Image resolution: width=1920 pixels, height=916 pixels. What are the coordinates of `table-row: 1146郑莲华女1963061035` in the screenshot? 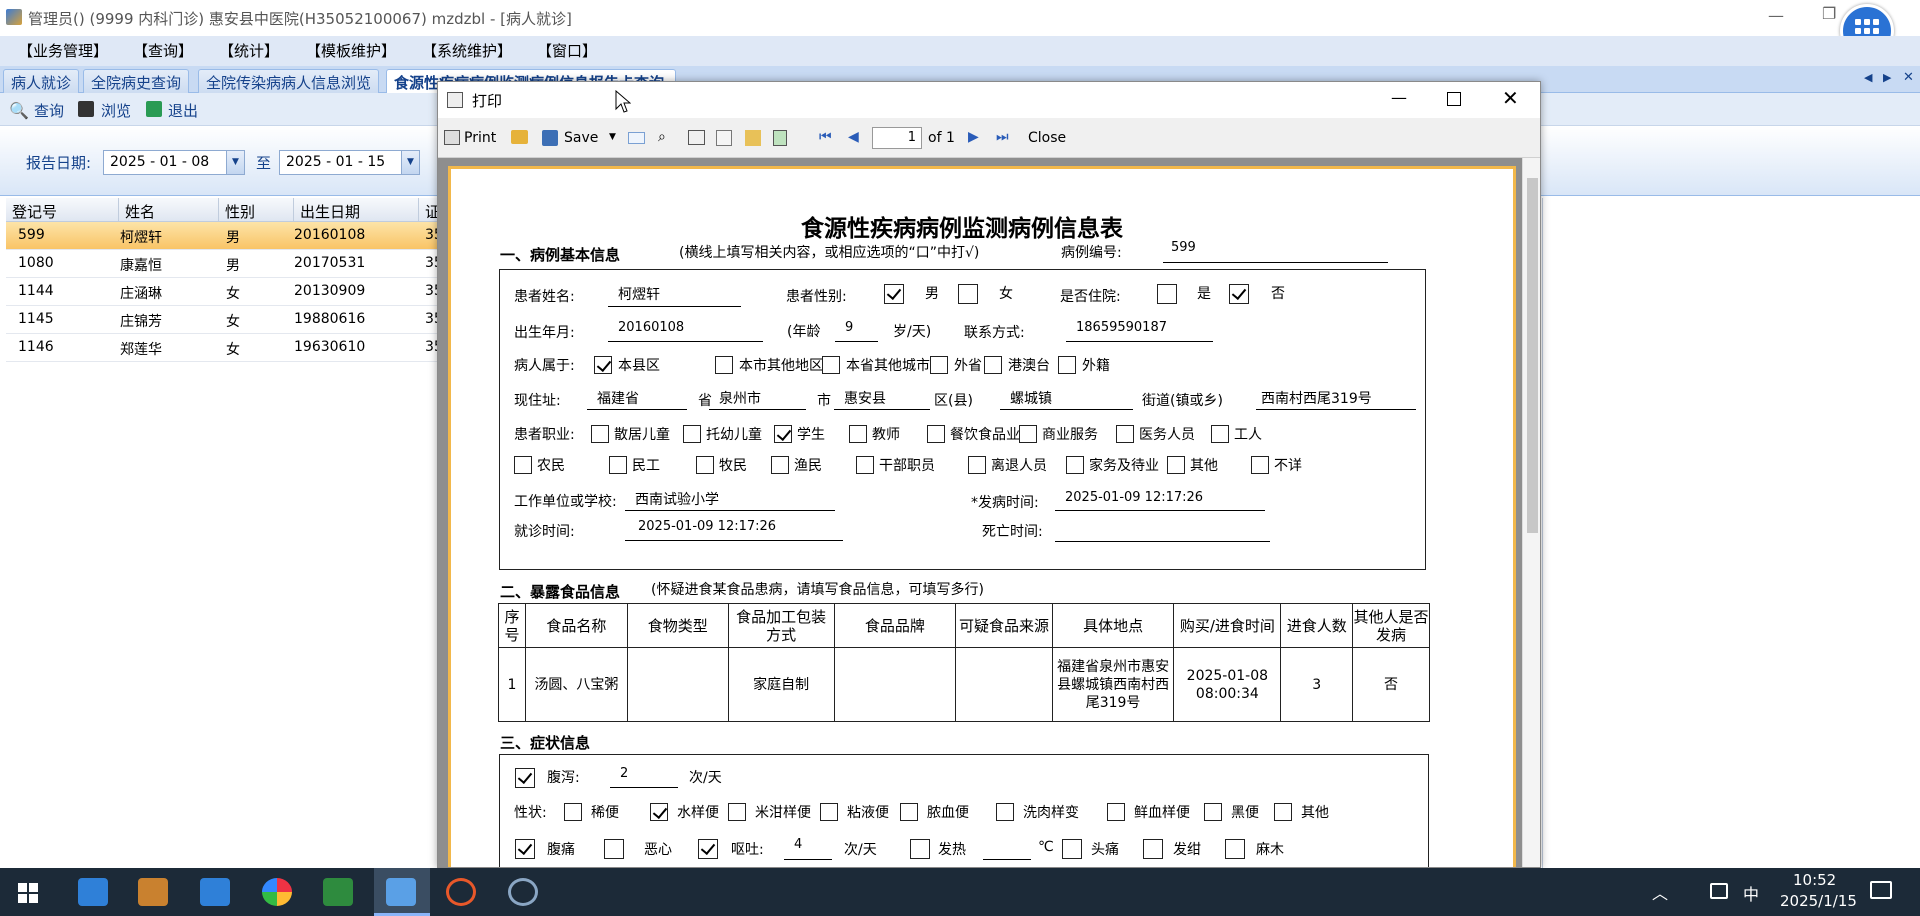 It's located at (222, 348).